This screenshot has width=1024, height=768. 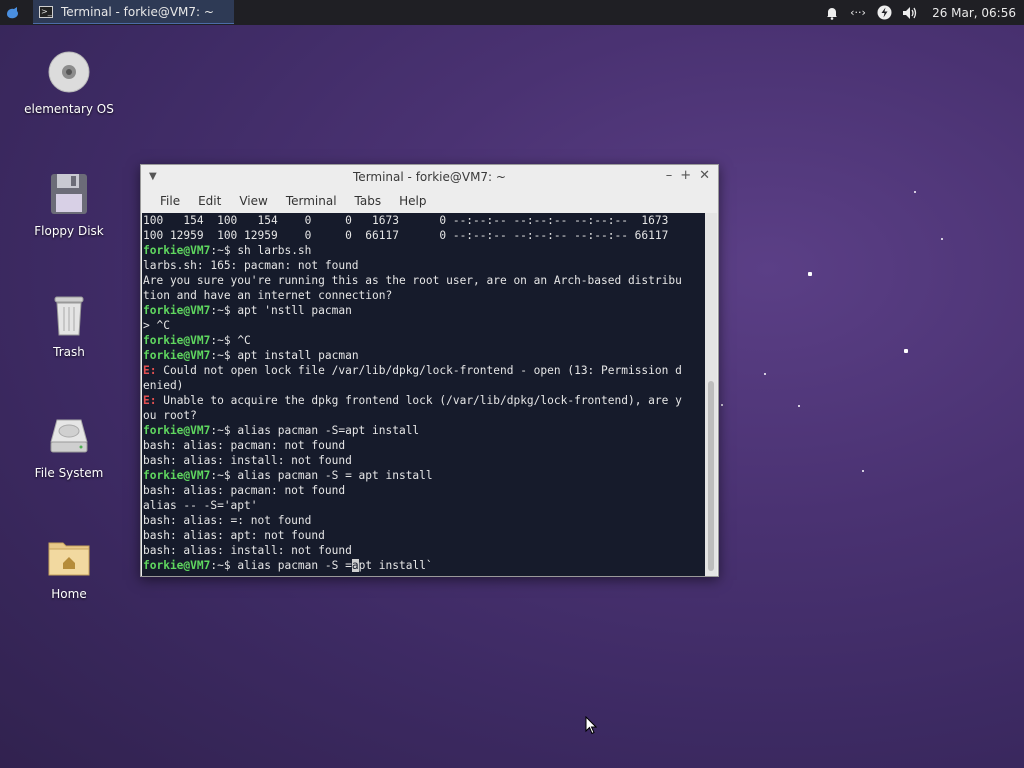 What do you see at coordinates (251, 265) in the screenshot?
I see `output-text: larbs.sh: 165: pacman: not found` at bounding box center [251, 265].